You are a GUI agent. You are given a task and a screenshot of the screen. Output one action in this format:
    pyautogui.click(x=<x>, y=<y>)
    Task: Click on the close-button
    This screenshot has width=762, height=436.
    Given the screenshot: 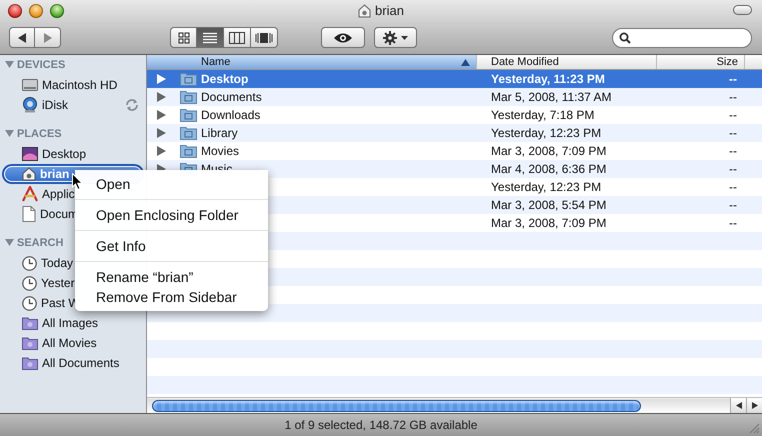 What is the action you would take?
    pyautogui.click(x=15, y=11)
    